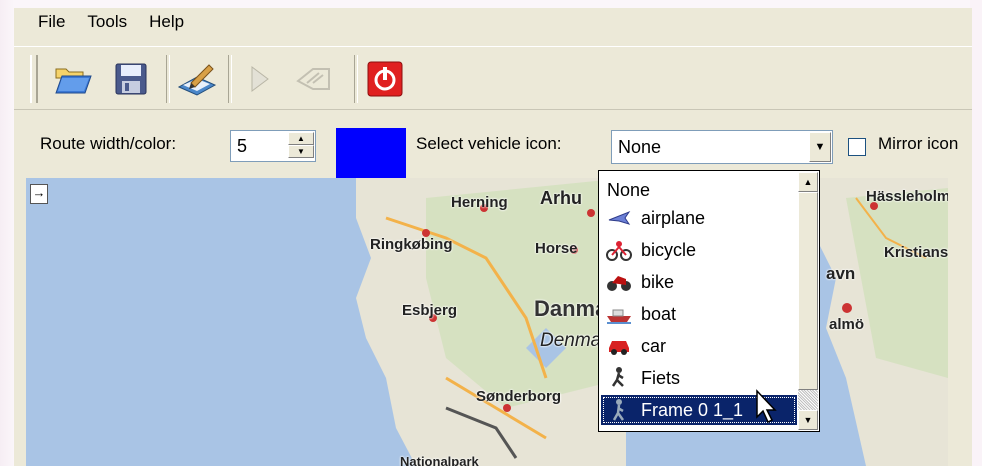 The height and width of the screenshot is (466, 982). Describe the element at coordinates (640, 147) in the screenshot. I see `vehicle-icon-value: None` at that location.